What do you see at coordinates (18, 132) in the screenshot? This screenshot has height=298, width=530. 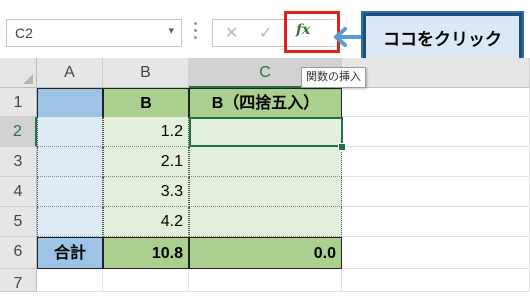 I see `row-header-2: 2` at bounding box center [18, 132].